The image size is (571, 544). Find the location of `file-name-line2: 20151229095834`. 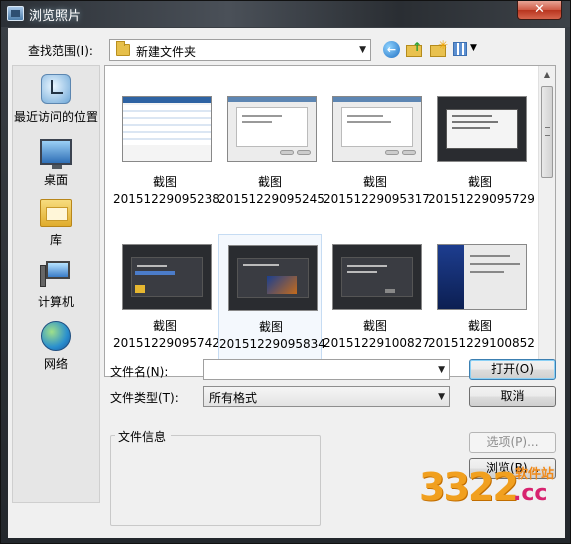

file-name-line2: 20151229095834 is located at coordinates (272, 344).